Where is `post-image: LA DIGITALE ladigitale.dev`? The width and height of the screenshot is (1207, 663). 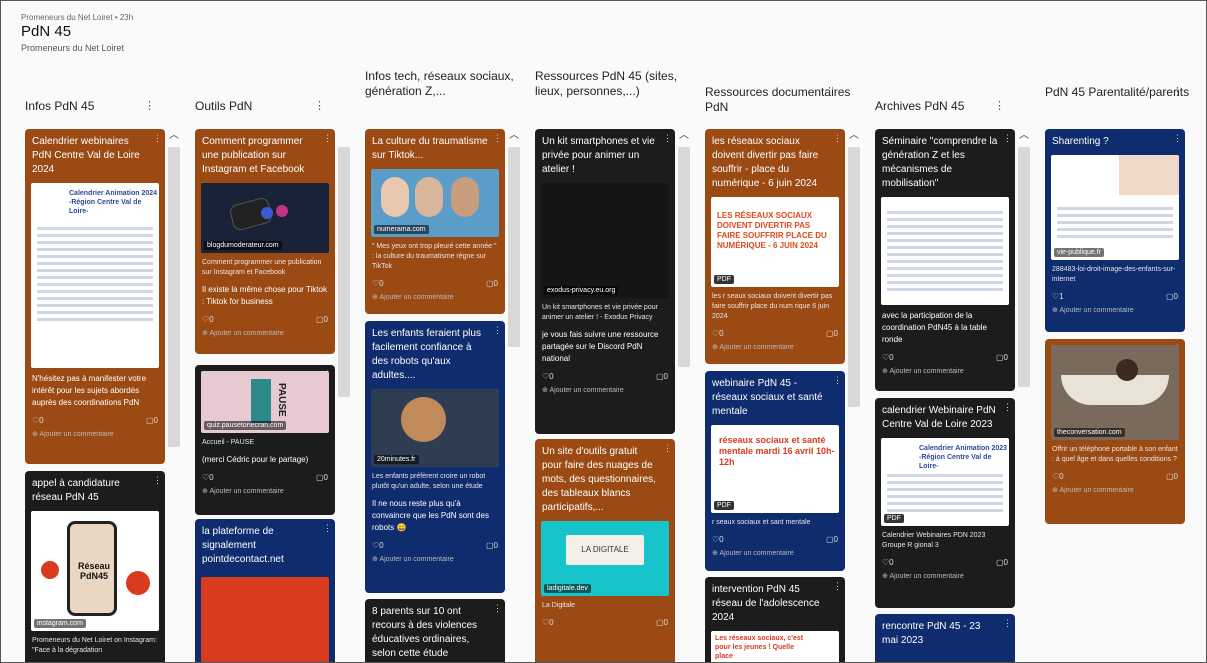 post-image: LA DIGITALE ladigitale.dev is located at coordinates (605, 558).